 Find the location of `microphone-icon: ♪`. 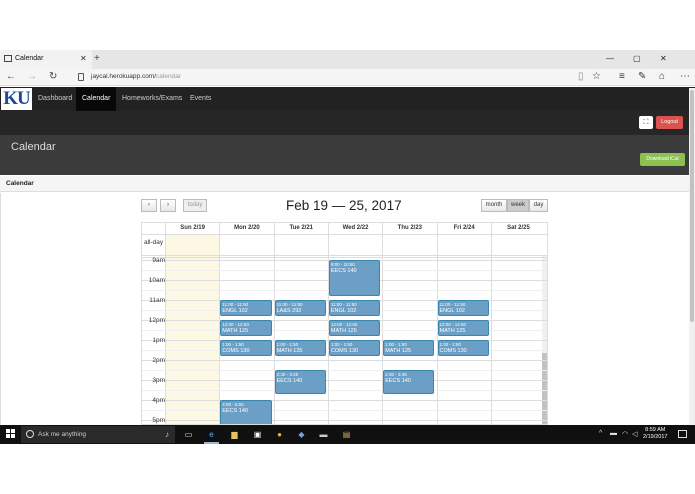

microphone-icon: ♪ is located at coordinates (167, 434).